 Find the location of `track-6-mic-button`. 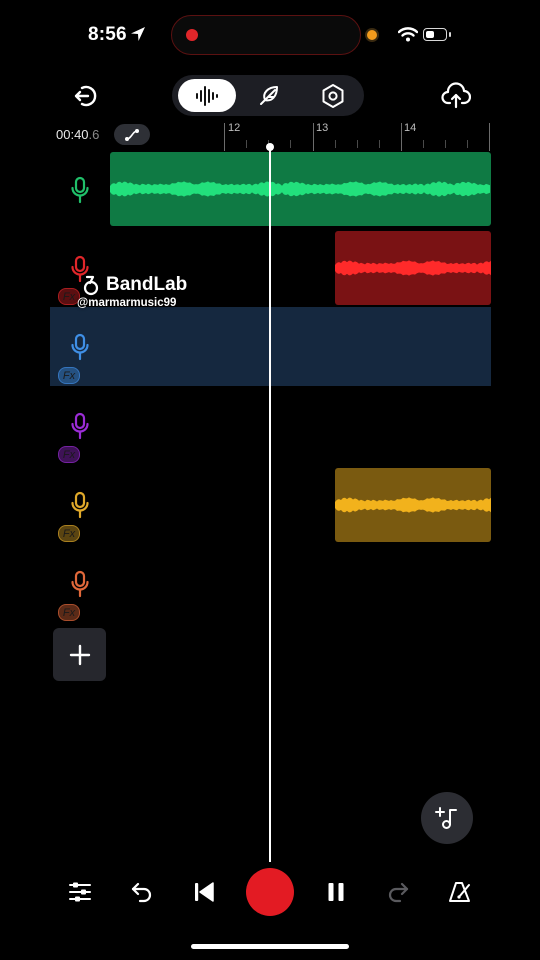

track-6-mic-button is located at coordinates (80, 584).